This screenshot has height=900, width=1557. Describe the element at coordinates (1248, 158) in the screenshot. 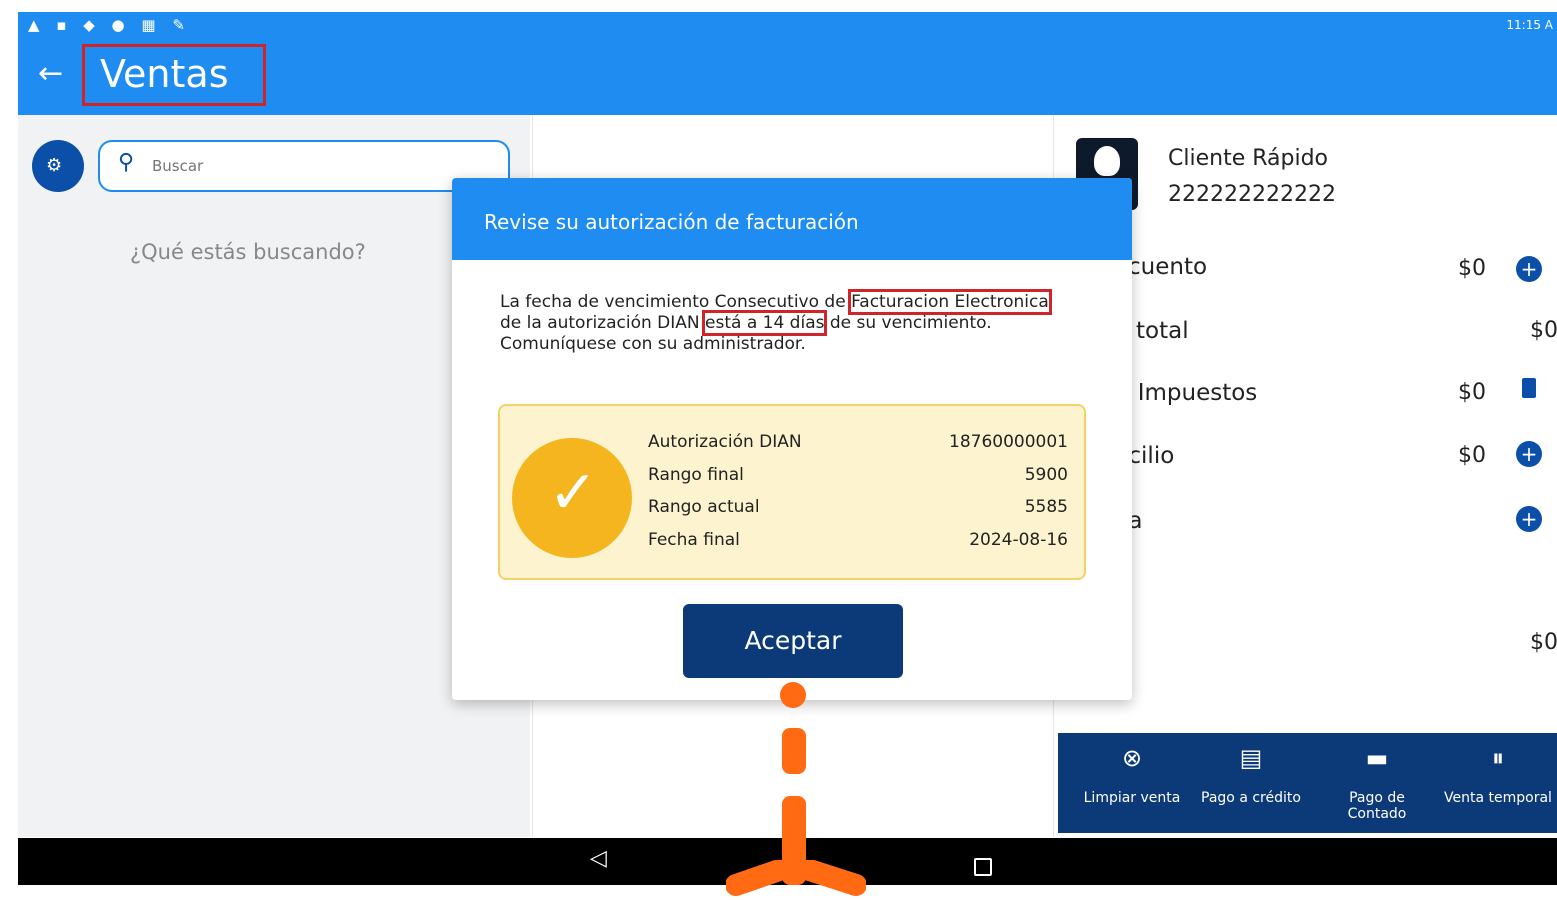

I see `client-name: Cliente Rápido` at that location.